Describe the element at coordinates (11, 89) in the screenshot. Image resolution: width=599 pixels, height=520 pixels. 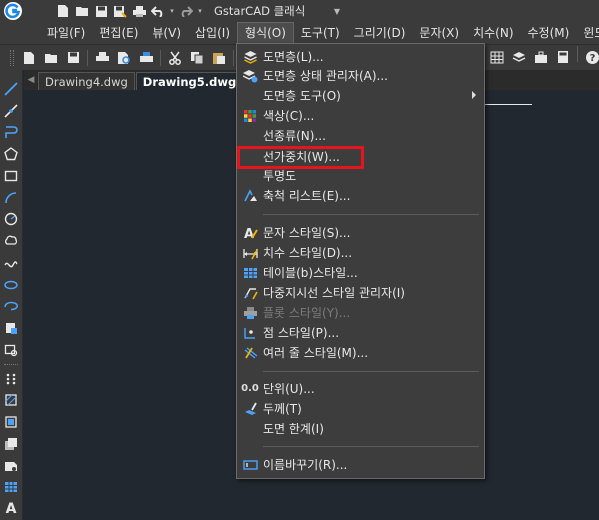
I see `line-icon` at that location.